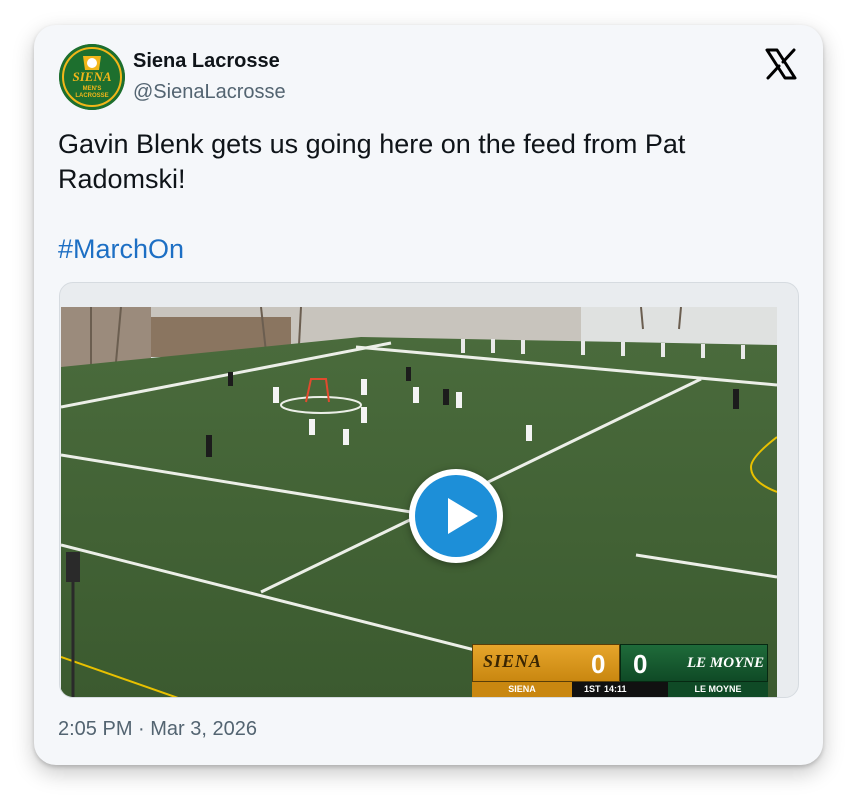 This screenshot has width=858, height=807. What do you see at coordinates (91, 96) in the screenshot?
I see `avatar-text-lacrosse: LACROSSE` at bounding box center [91, 96].